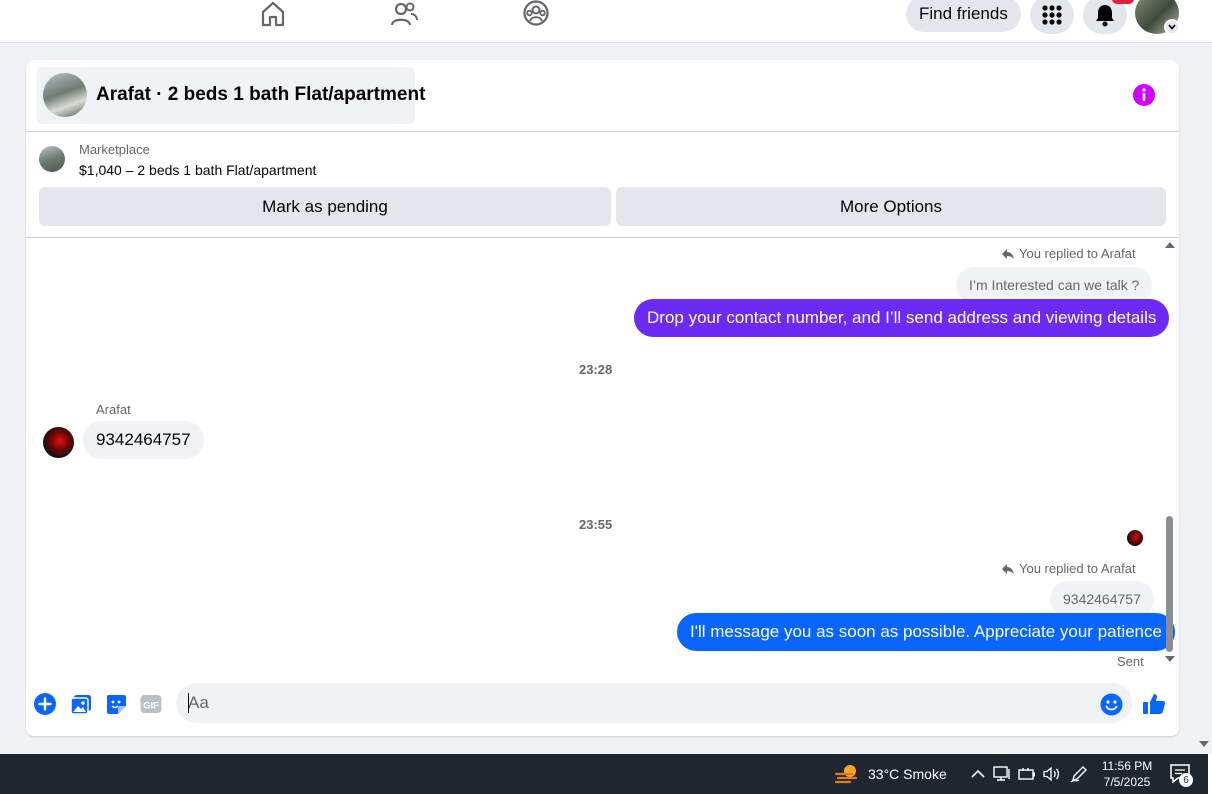 Image resolution: width=1212 pixels, height=794 pixels. What do you see at coordinates (1204, 744) in the screenshot?
I see `page-scroll-down-arrow` at bounding box center [1204, 744].